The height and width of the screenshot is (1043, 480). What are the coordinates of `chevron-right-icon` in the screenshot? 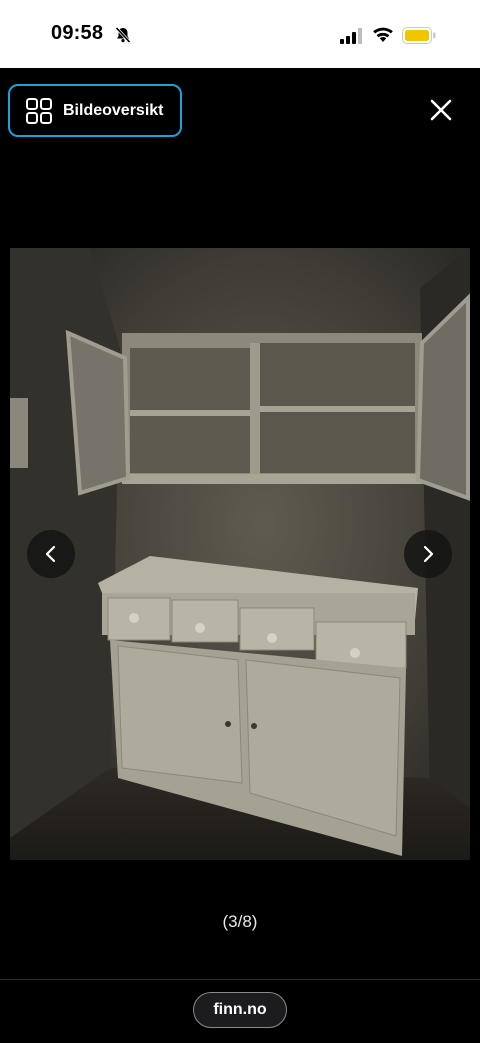 It's located at (428, 554).